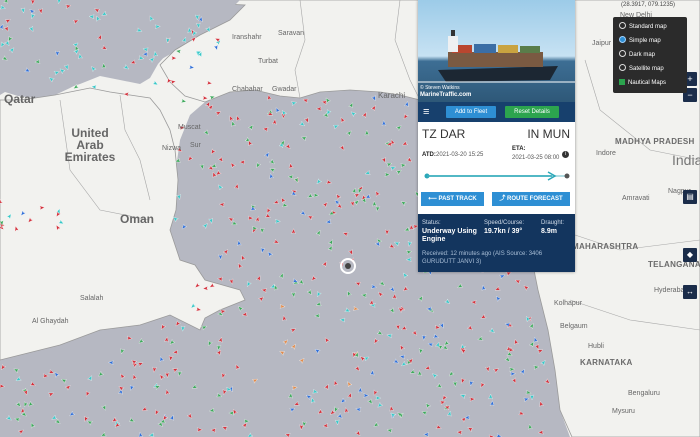 This screenshot has height=437, width=700. What do you see at coordinates (645, 41) in the screenshot?
I see `layer-label: Simple map` at bounding box center [645, 41].